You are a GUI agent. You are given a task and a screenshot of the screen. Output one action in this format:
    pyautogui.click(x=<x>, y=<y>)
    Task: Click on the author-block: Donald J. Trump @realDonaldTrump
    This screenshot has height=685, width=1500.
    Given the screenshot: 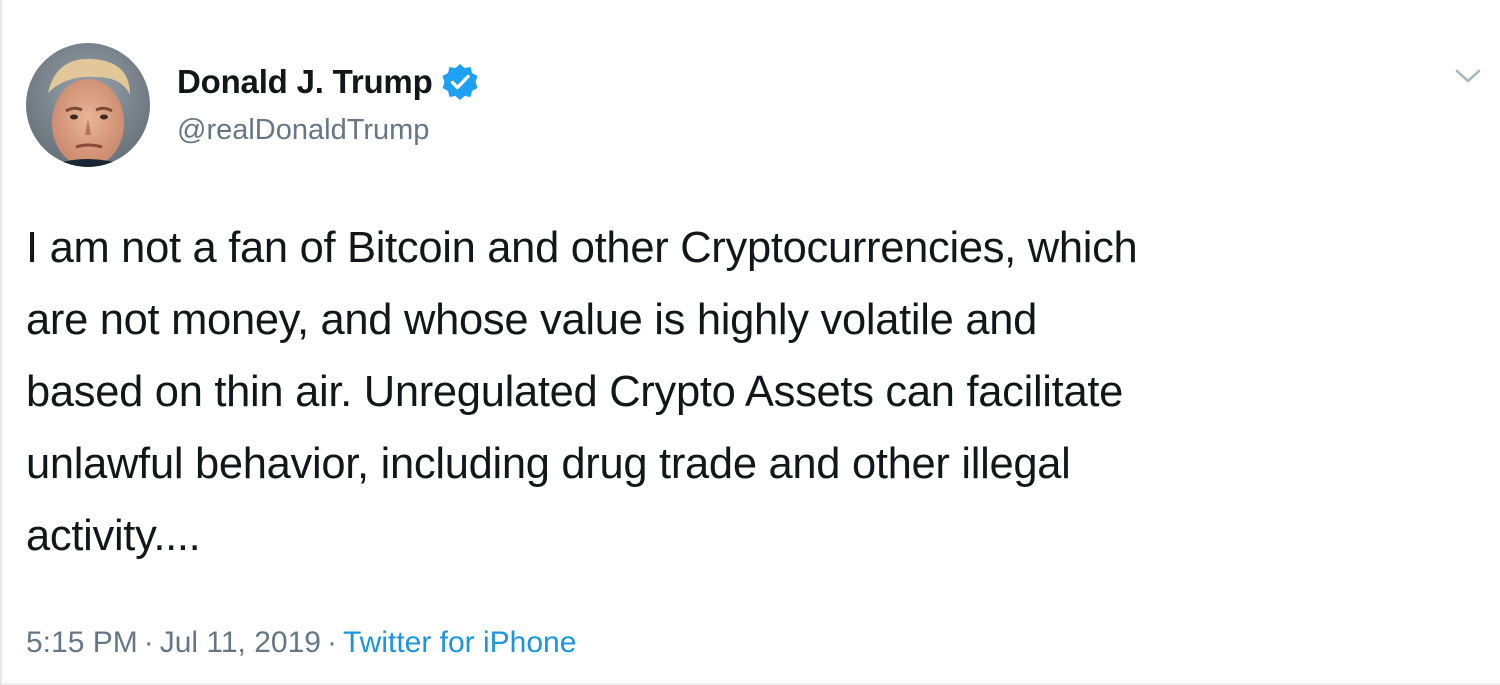 What is the action you would take?
    pyautogui.click(x=328, y=103)
    